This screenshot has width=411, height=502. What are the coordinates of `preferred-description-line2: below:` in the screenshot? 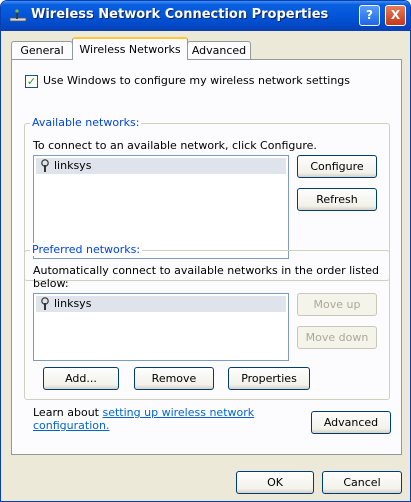 It's located at (51, 283).